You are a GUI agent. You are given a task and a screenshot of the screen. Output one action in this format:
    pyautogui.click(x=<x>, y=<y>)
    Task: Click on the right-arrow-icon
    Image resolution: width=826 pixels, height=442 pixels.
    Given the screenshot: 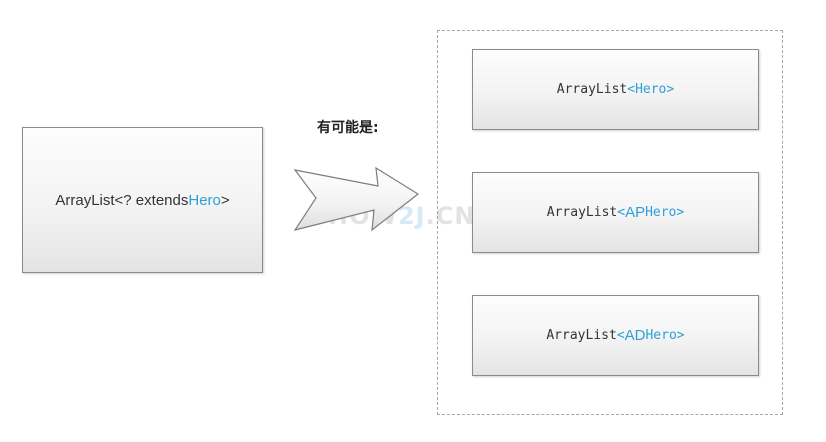 What is the action you would take?
    pyautogui.click(x=356, y=199)
    